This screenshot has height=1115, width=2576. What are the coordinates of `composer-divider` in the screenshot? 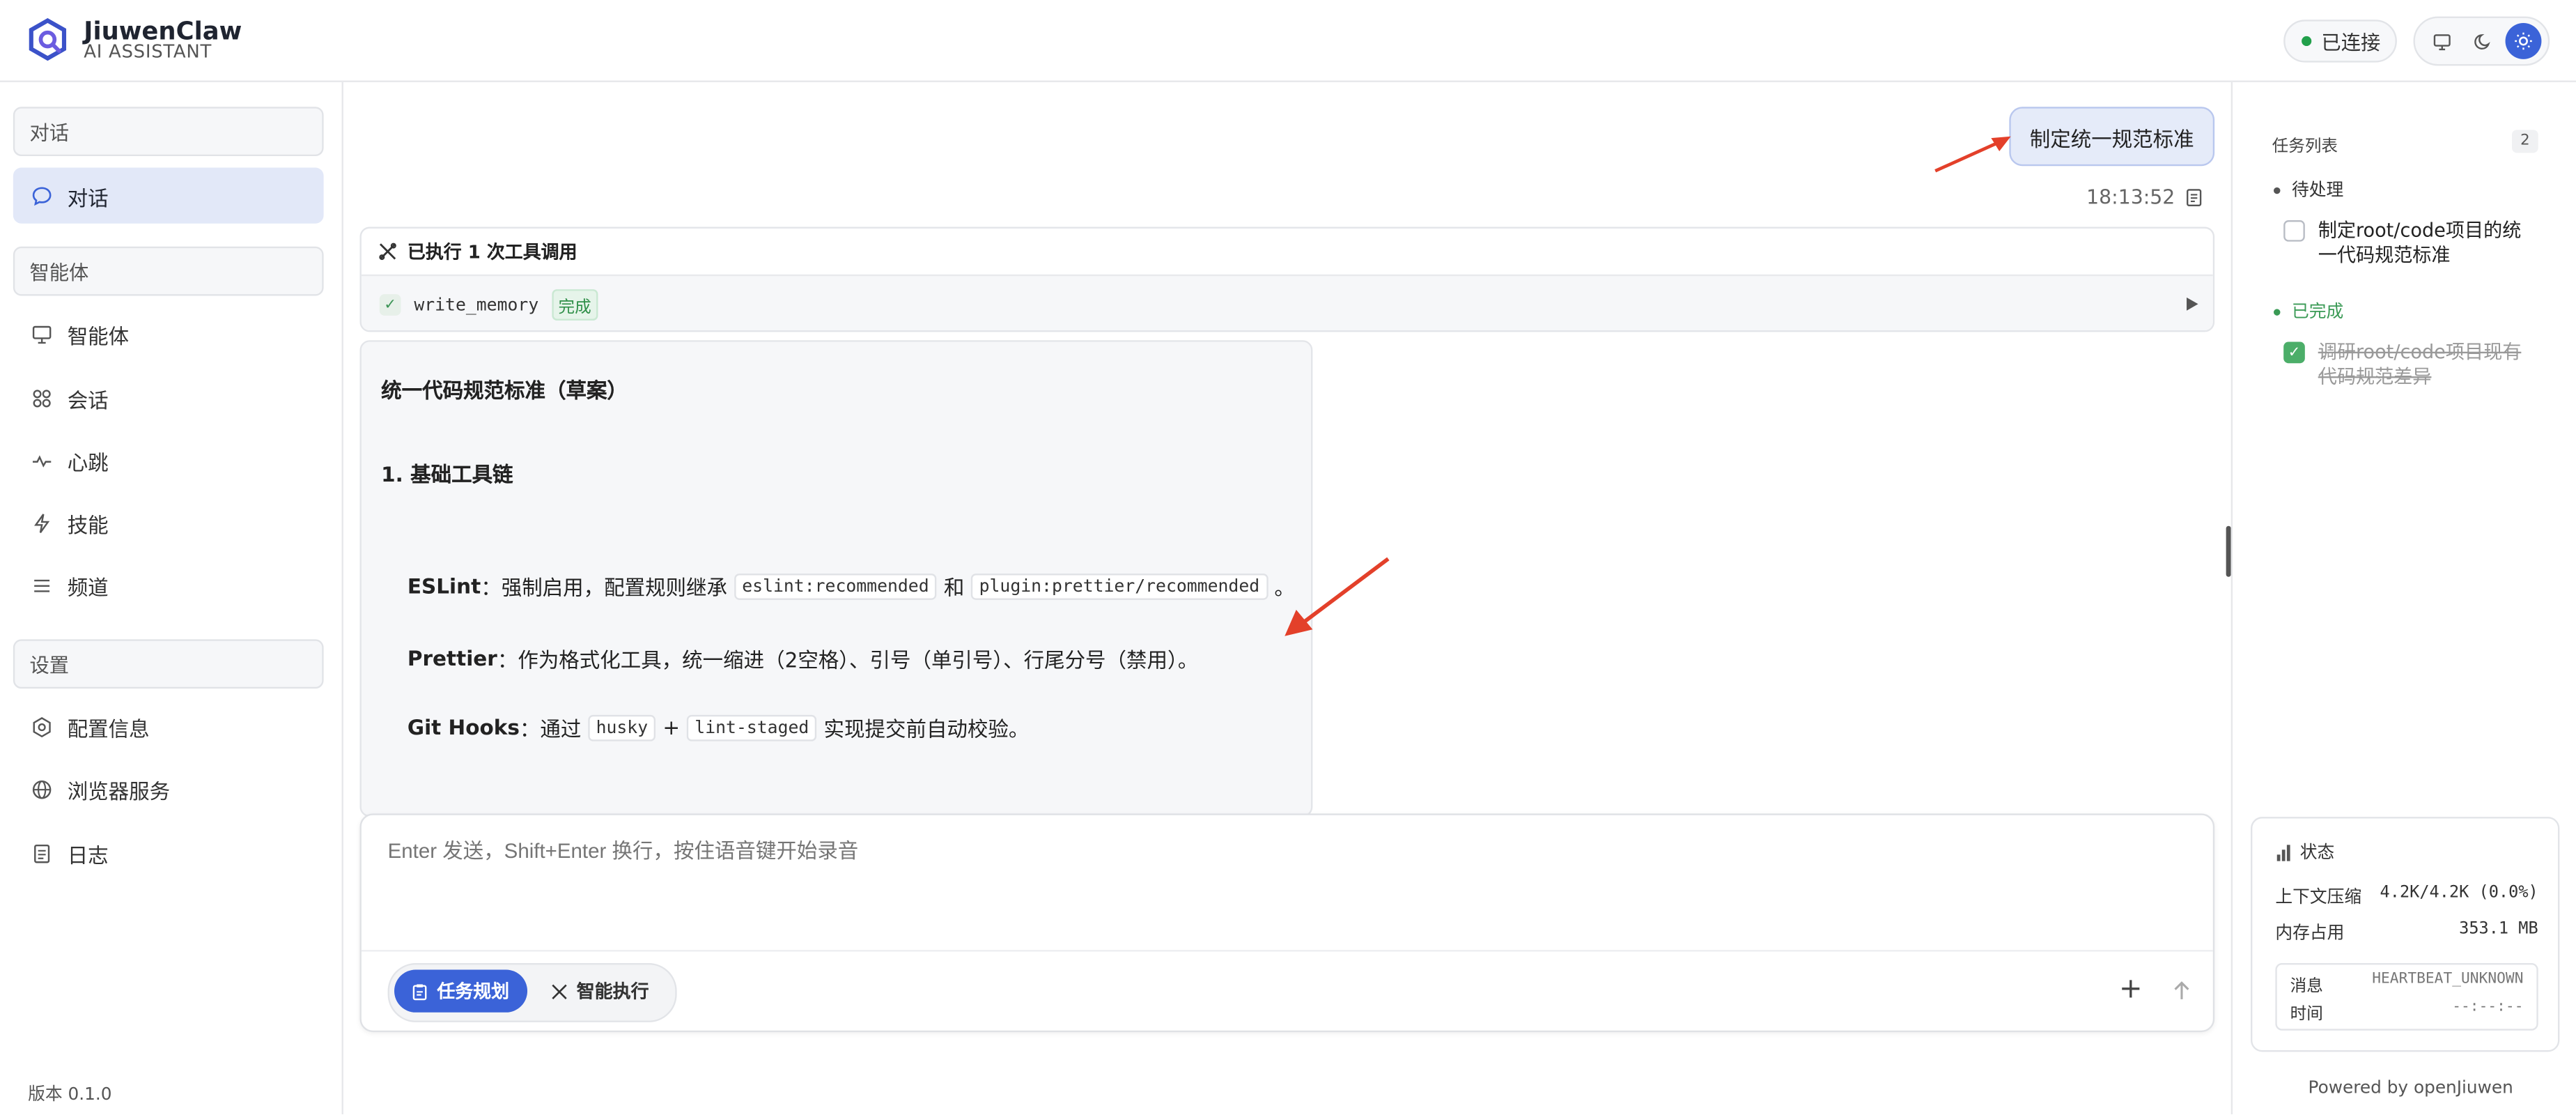 It's located at (1287, 951).